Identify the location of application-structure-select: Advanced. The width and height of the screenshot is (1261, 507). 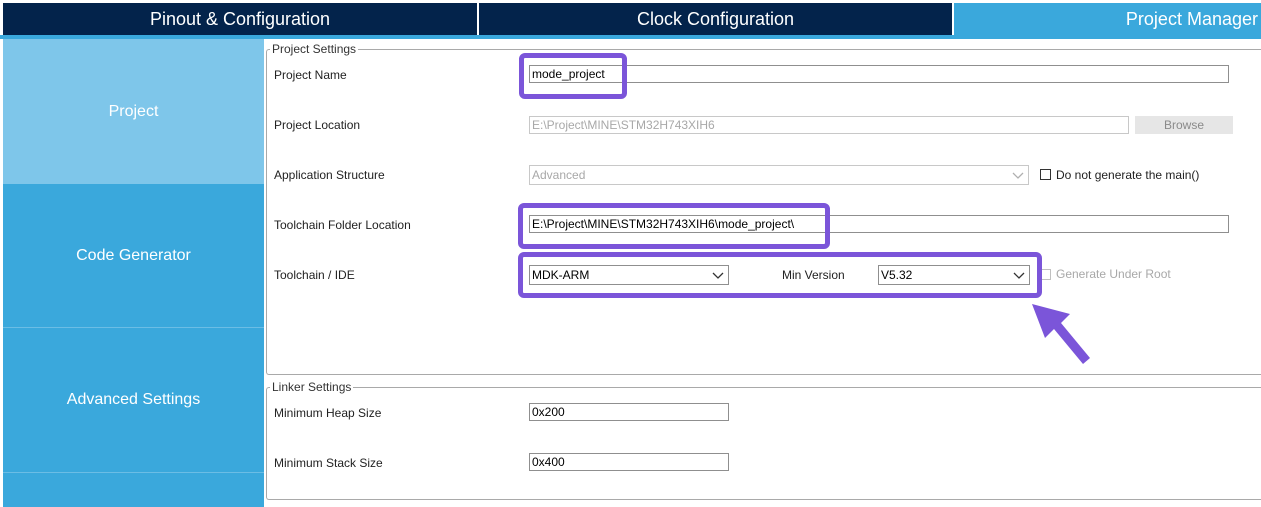
(779, 175).